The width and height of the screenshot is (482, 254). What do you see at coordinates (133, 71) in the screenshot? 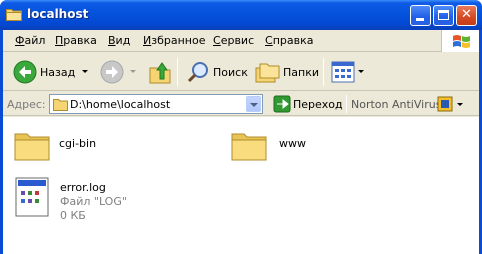
I see `forward-dropdown-icon` at bounding box center [133, 71].